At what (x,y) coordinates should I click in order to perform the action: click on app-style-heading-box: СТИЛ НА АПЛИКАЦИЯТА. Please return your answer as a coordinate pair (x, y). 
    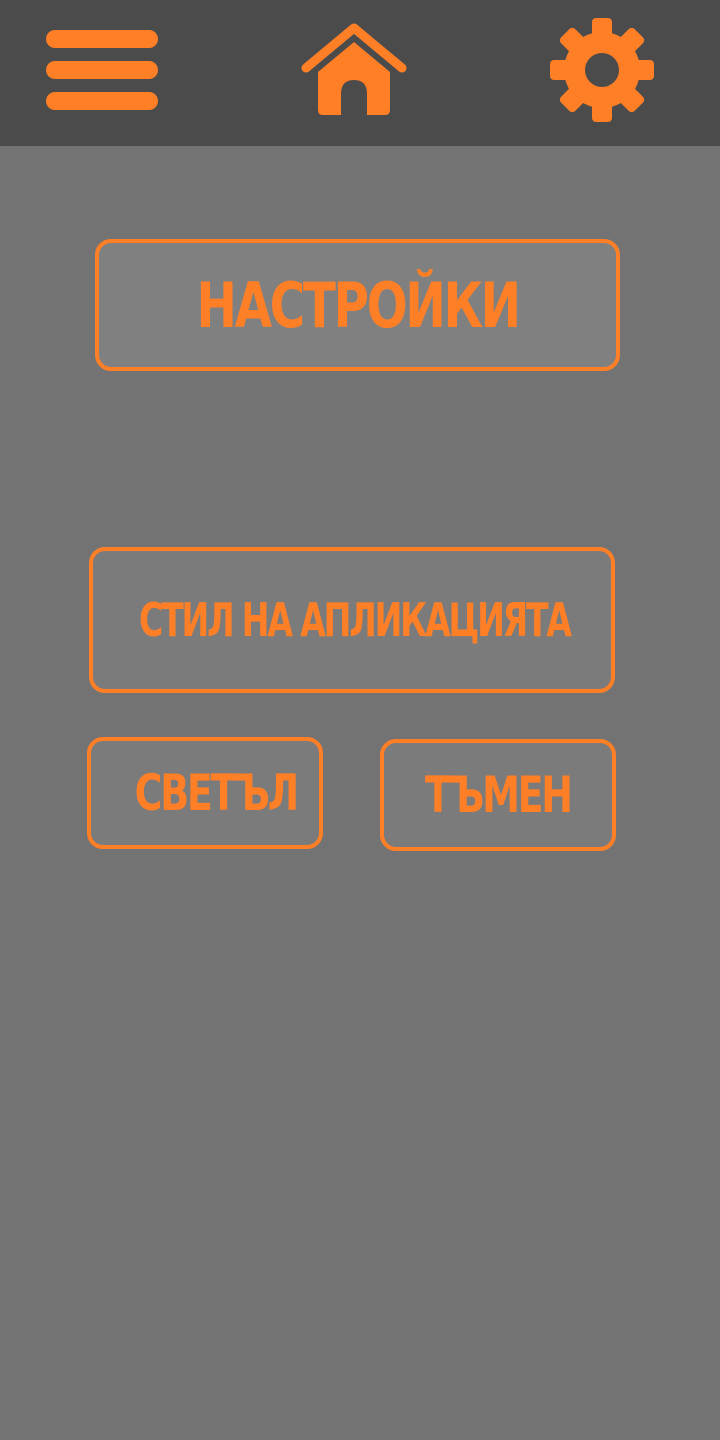
    Looking at the image, I should click on (352, 620).